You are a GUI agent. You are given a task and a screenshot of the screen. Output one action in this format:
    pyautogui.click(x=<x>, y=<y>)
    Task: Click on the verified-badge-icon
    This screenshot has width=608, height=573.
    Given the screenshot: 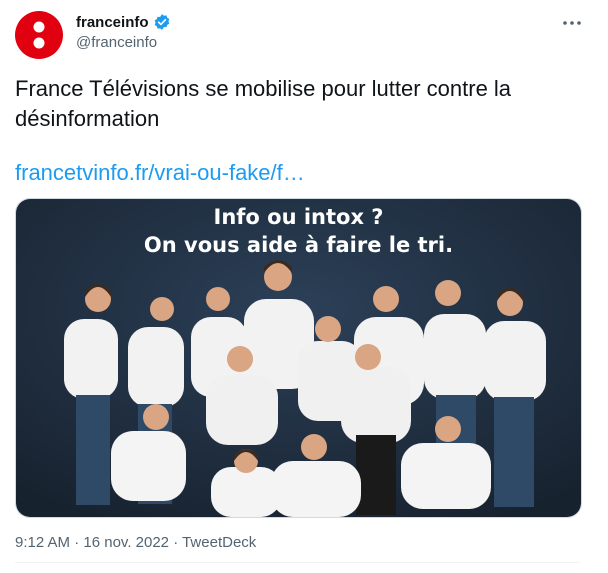 What is the action you would take?
    pyautogui.click(x=161, y=22)
    